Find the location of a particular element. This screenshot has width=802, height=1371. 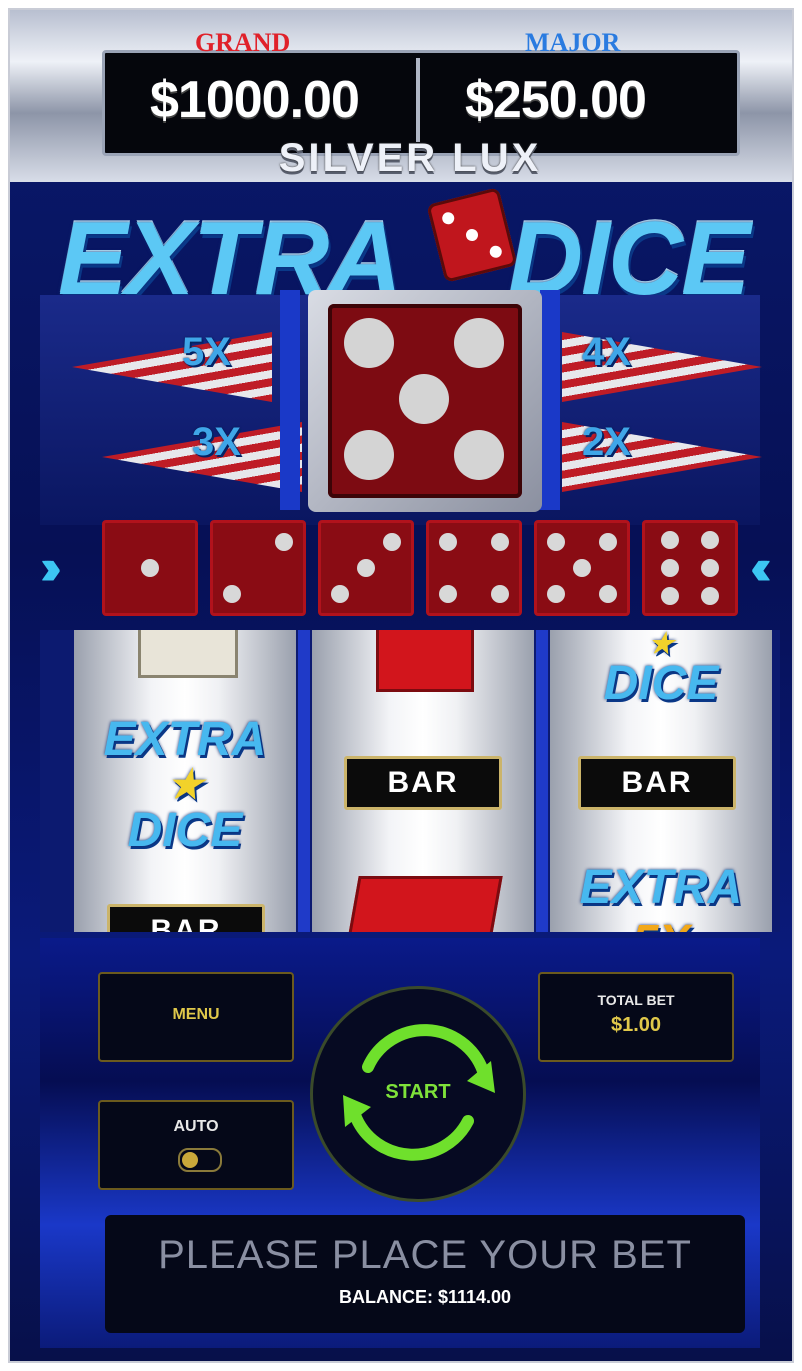

multiplier-4x: 4X is located at coordinates (606, 352).